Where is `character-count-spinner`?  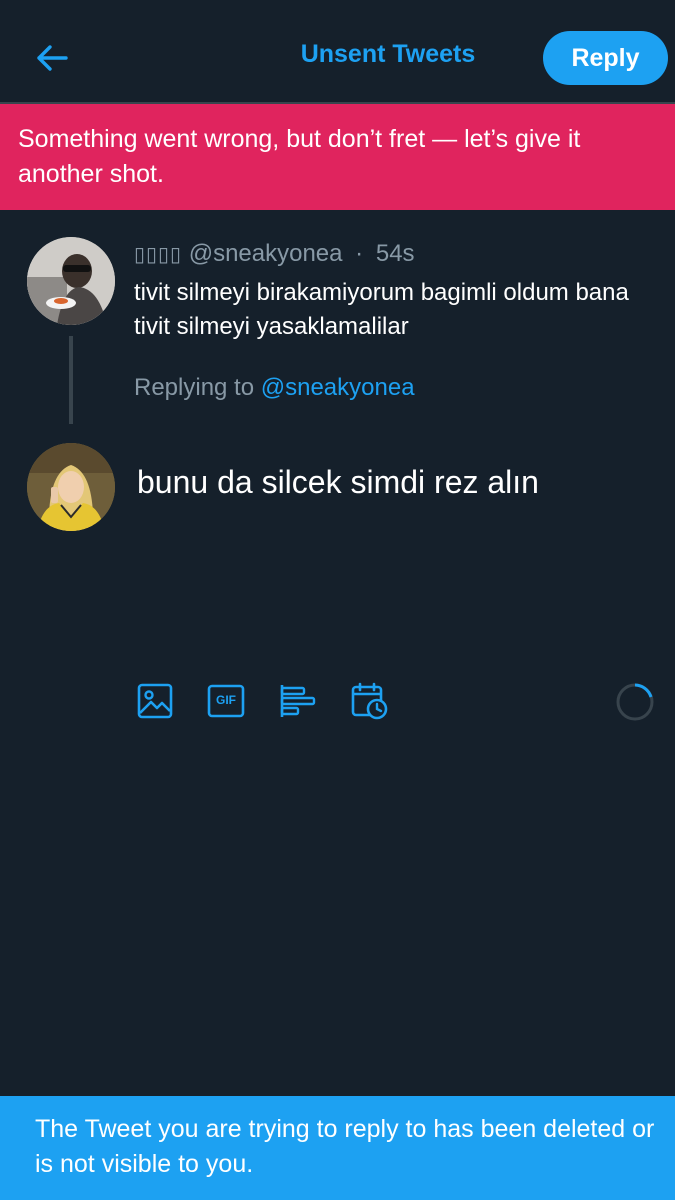 character-count-spinner is located at coordinates (635, 702).